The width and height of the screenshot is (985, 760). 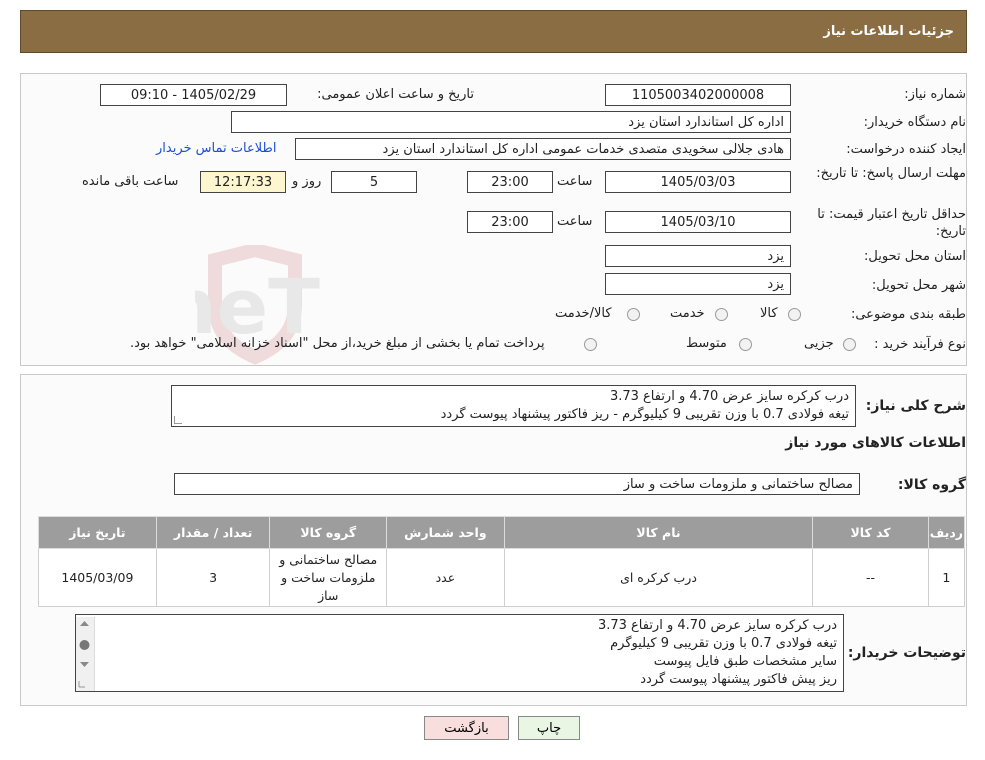 What do you see at coordinates (510, 222) in the screenshot?
I see `validity-time-field: 23:00` at bounding box center [510, 222].